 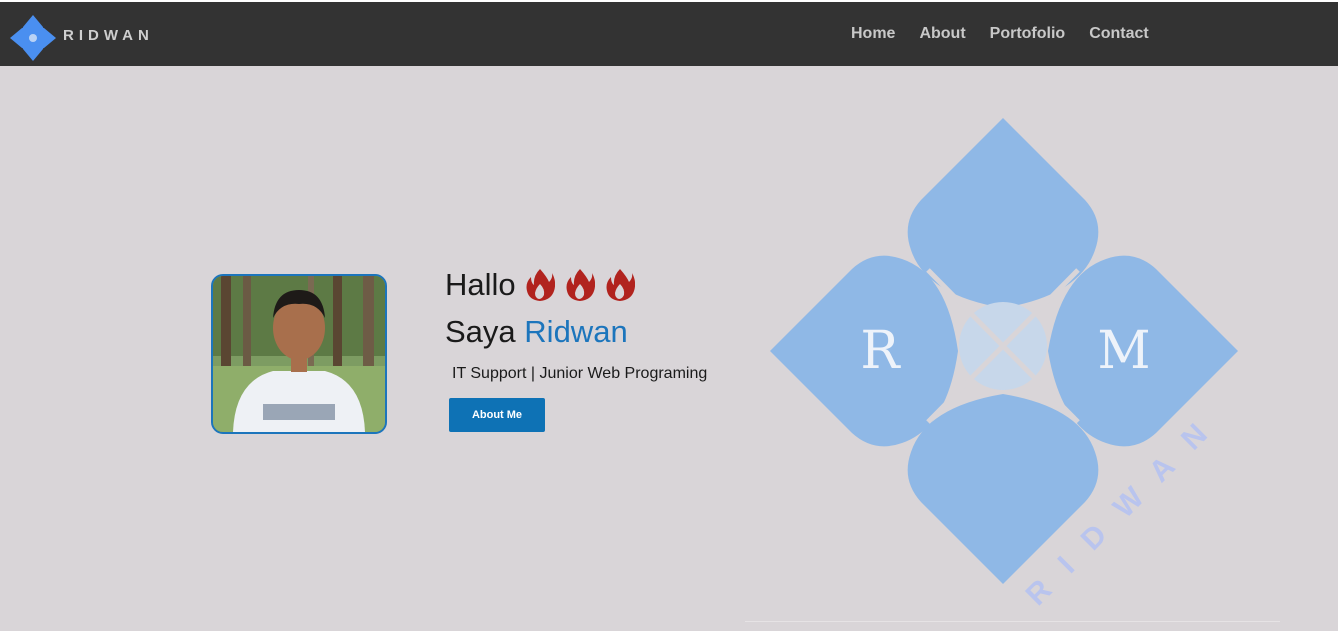 What do you see at coordinates (1119, 34) in the screenshot?
I see `nav-contact: Contact` at bounding box center [1119, 34].